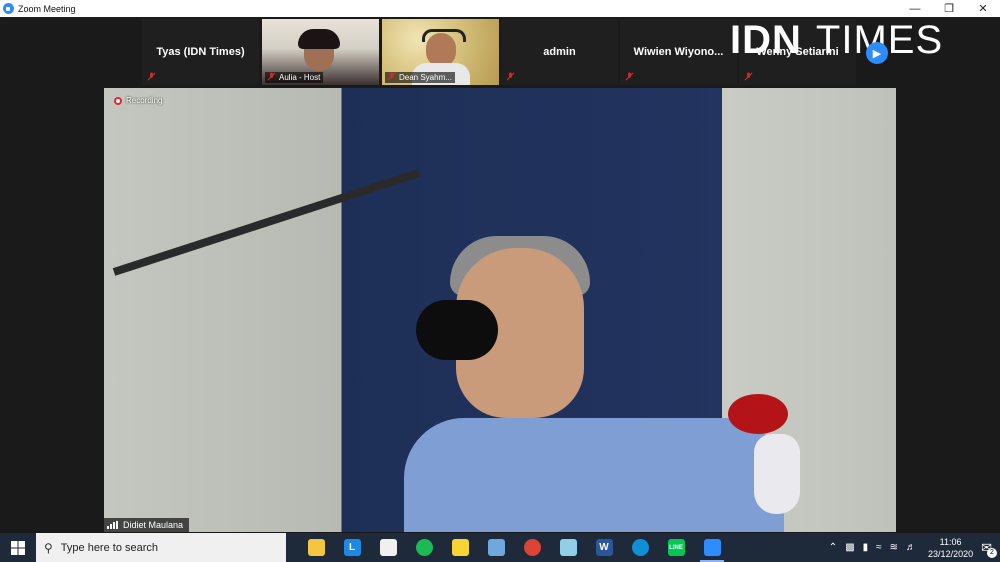  I want to click on next-page-arrow-icon: ▶, so click(877, 53).